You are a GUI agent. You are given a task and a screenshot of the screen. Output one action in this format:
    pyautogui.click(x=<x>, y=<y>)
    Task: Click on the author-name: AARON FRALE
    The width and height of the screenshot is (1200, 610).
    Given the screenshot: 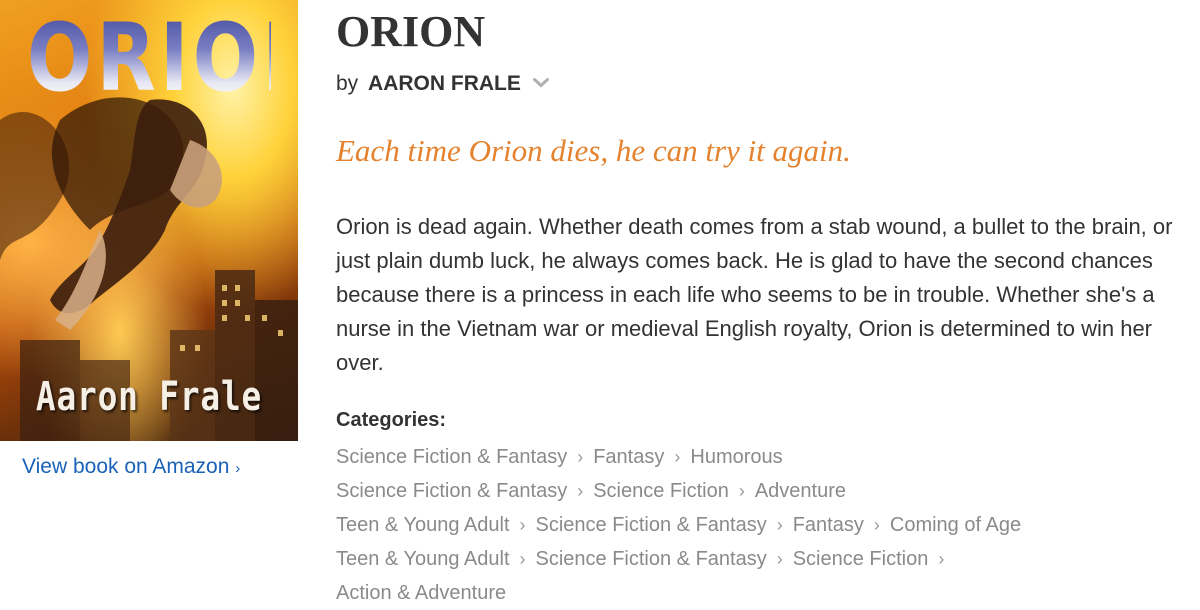 What is the action you would take?
    pyautogui.click(x=444, y=83)
    